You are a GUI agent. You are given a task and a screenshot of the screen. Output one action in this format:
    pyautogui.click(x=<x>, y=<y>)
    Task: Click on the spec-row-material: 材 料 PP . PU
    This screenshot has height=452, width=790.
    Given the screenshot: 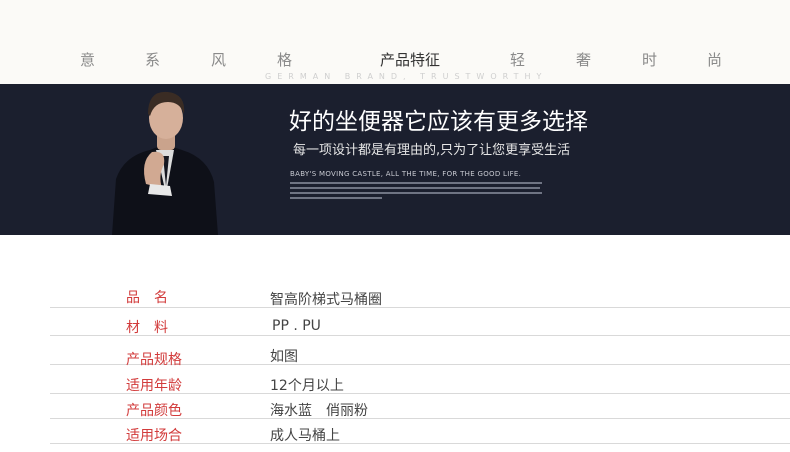 What is the action you would take?
    pyautogui.click(x=420, y=321)
    